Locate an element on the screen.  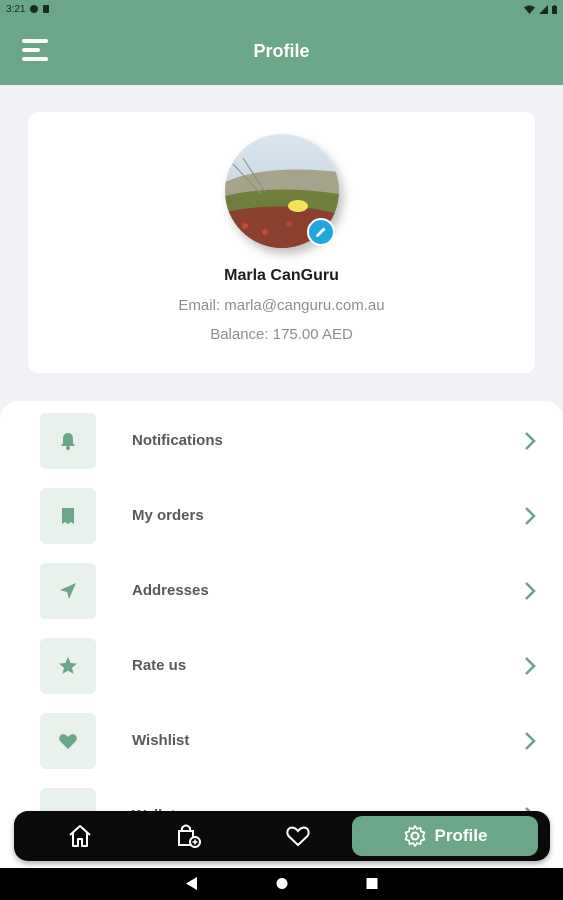
nav-profile-button: Profile is located at coordinates (445, 836).